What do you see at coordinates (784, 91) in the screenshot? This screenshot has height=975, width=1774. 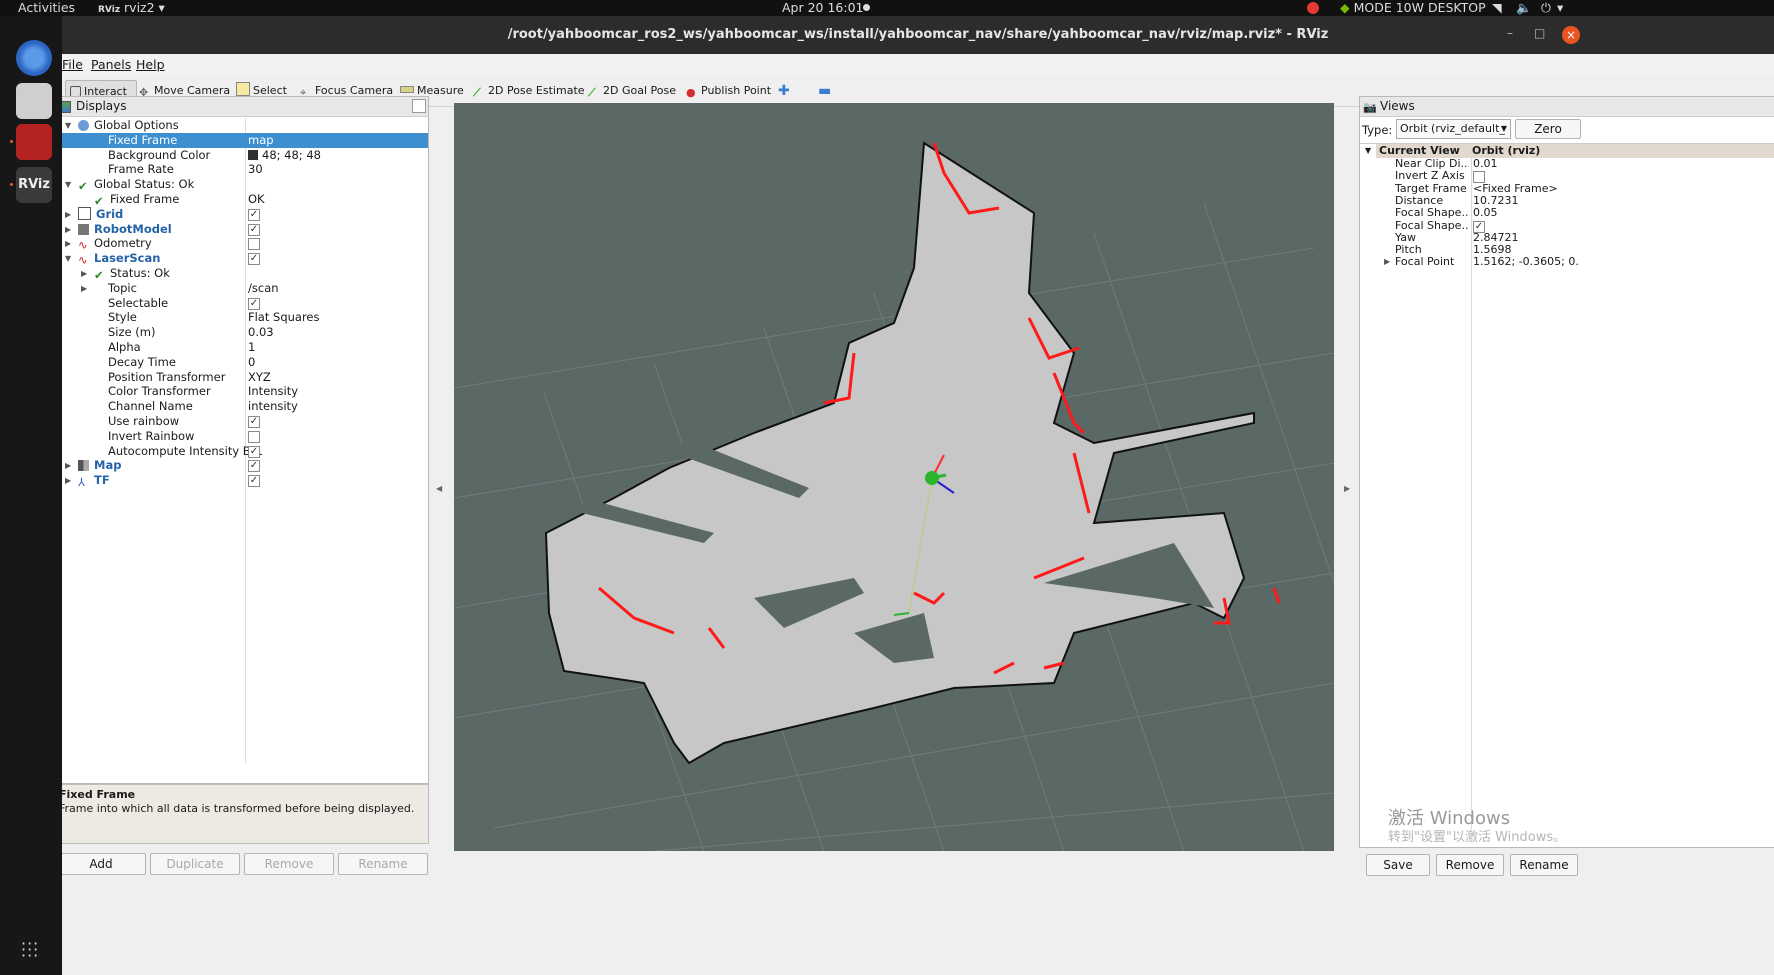 I see `add-tool-plus-icon: ✚` at bounding box center [784, 91].